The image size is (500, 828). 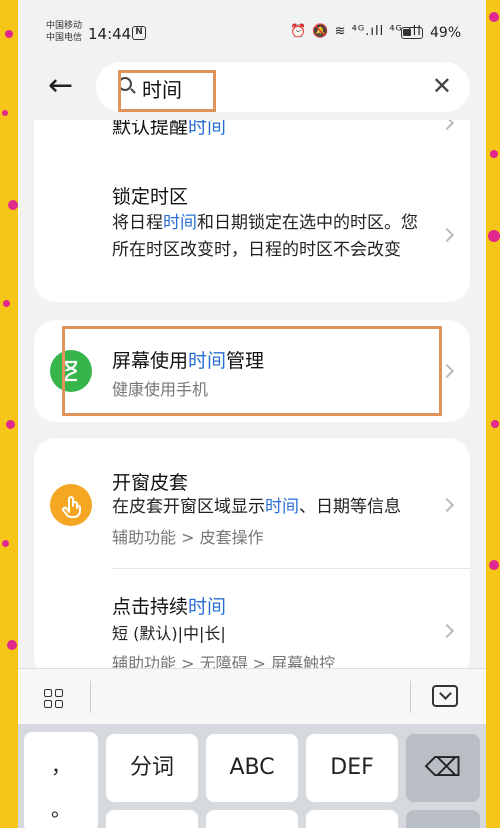 What do you see at coordinates (412, 33) in the screenshot?
I see `battery-icon` at bounding box center [412, 33].